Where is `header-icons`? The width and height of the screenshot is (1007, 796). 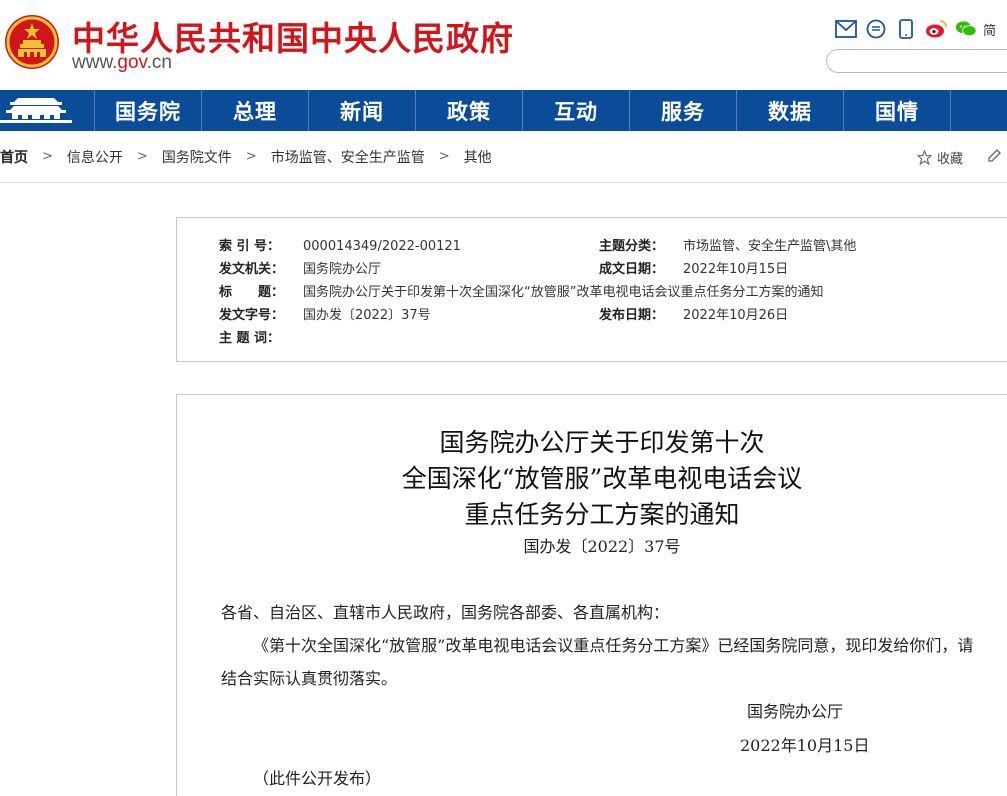 header-icons is located at coordinates (906, 29).